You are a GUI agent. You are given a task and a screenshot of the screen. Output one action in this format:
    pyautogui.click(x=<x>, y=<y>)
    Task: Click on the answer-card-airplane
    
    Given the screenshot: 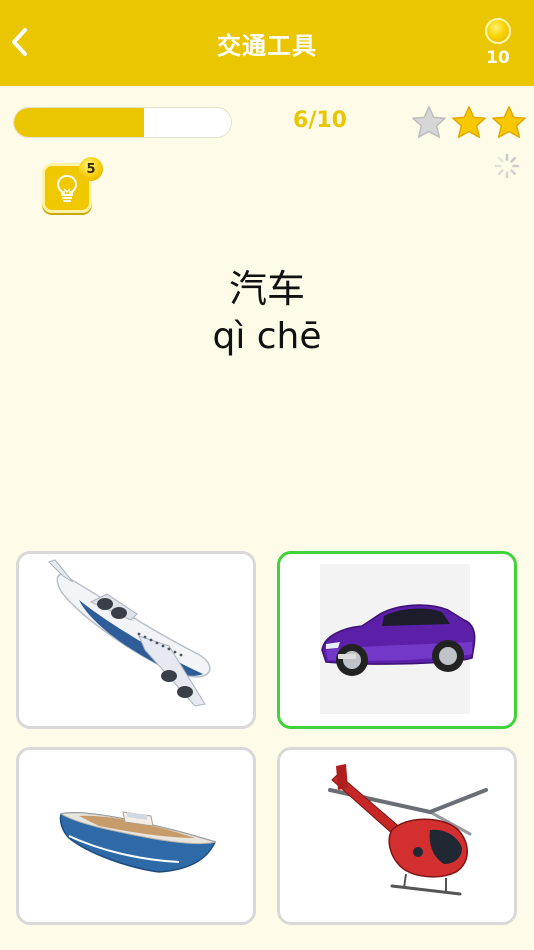 What is the action you would take?
    pyautogui.click(x=136, y=640)
    